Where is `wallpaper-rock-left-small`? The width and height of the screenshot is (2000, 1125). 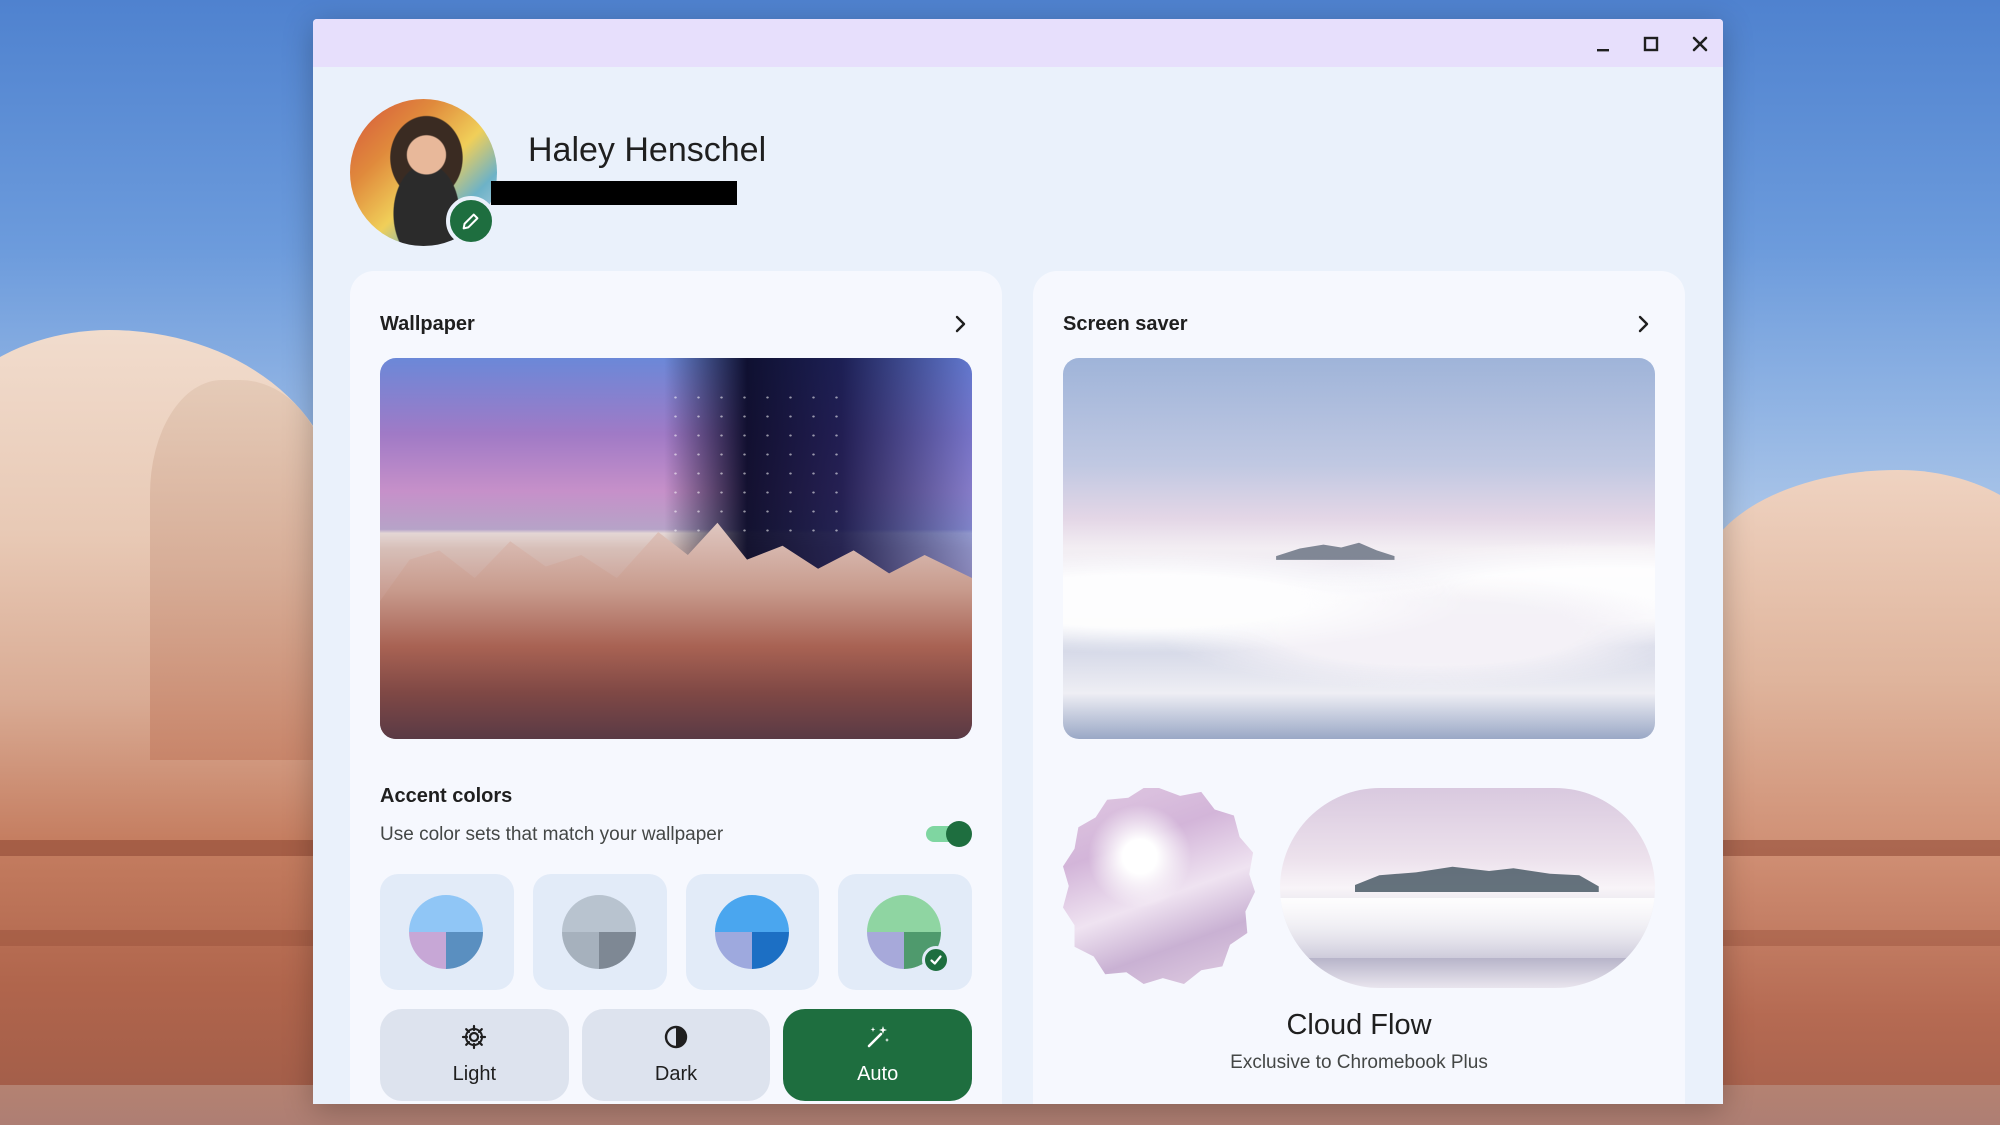
wallpaper-rock-left-small is located at coordinates (240, 570).